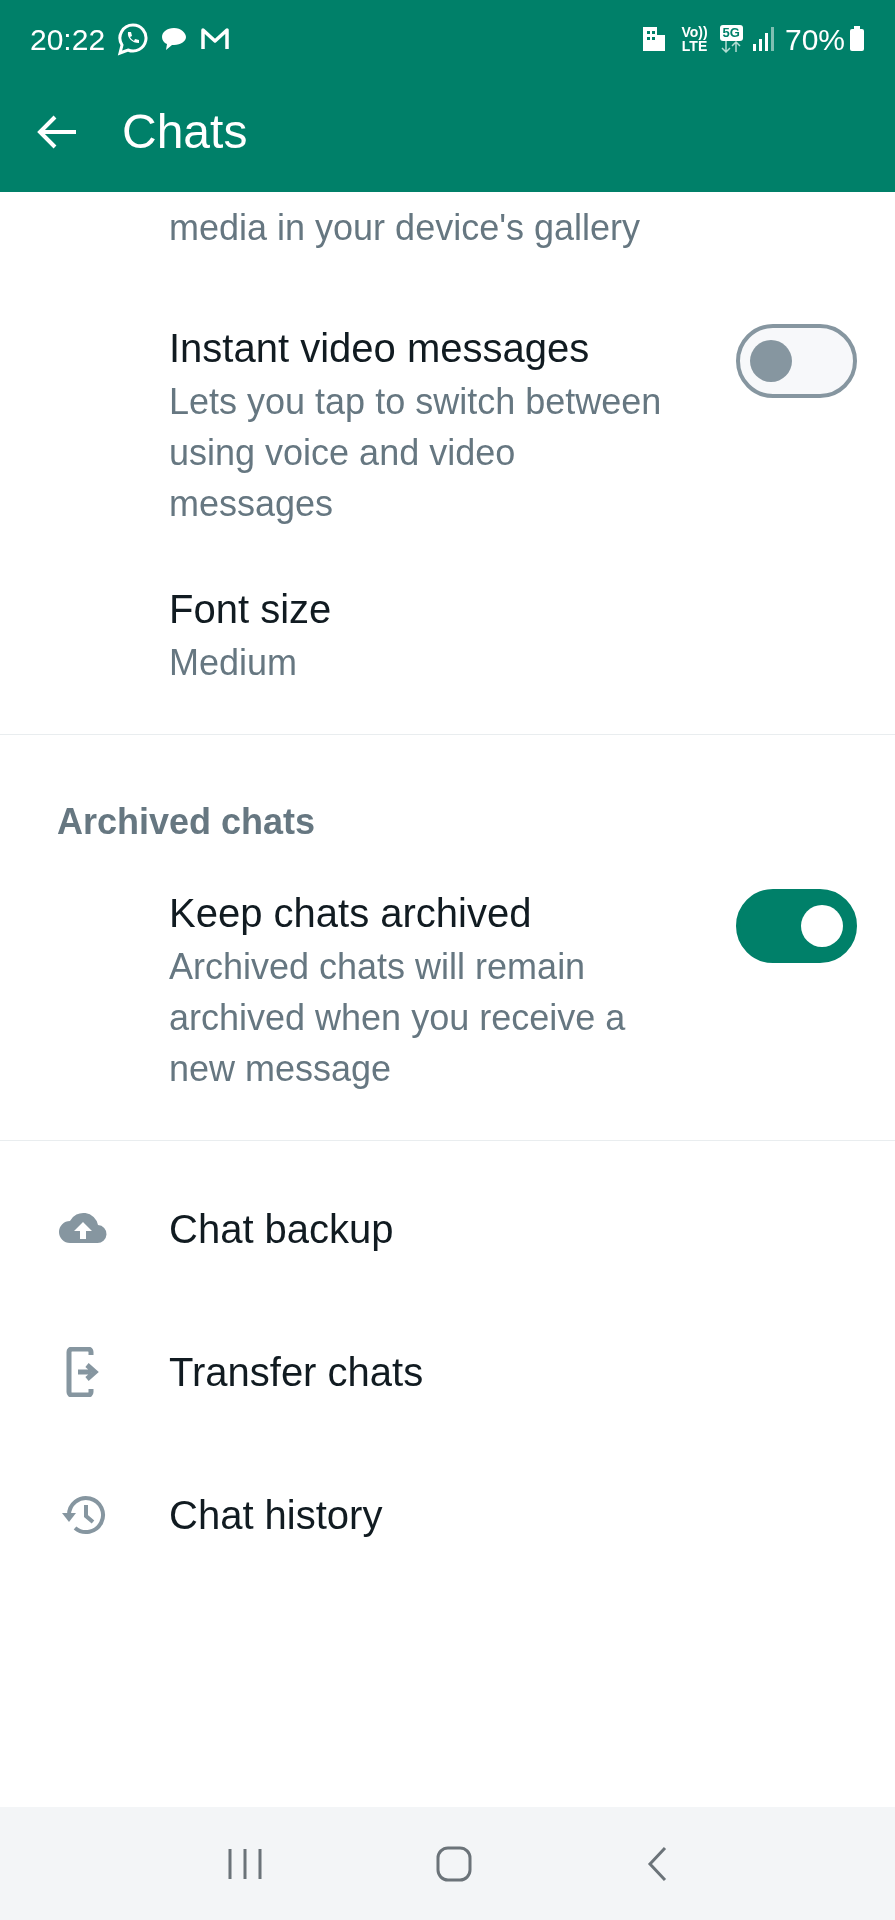 This screenshot has width=895, height=1920. Describe the element at coordinates (447, 1371) in the screenshot. I see `settings-link: Transfer chats` at that location.